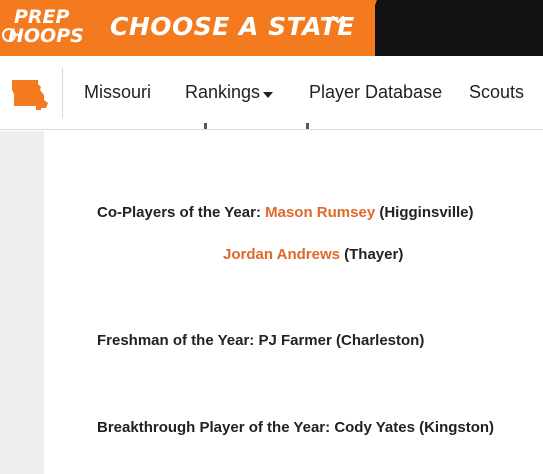 The width and height of the screenshot is (543, 474). I want to click on award-label: Co-Players of the Year:, so click(181, 212).